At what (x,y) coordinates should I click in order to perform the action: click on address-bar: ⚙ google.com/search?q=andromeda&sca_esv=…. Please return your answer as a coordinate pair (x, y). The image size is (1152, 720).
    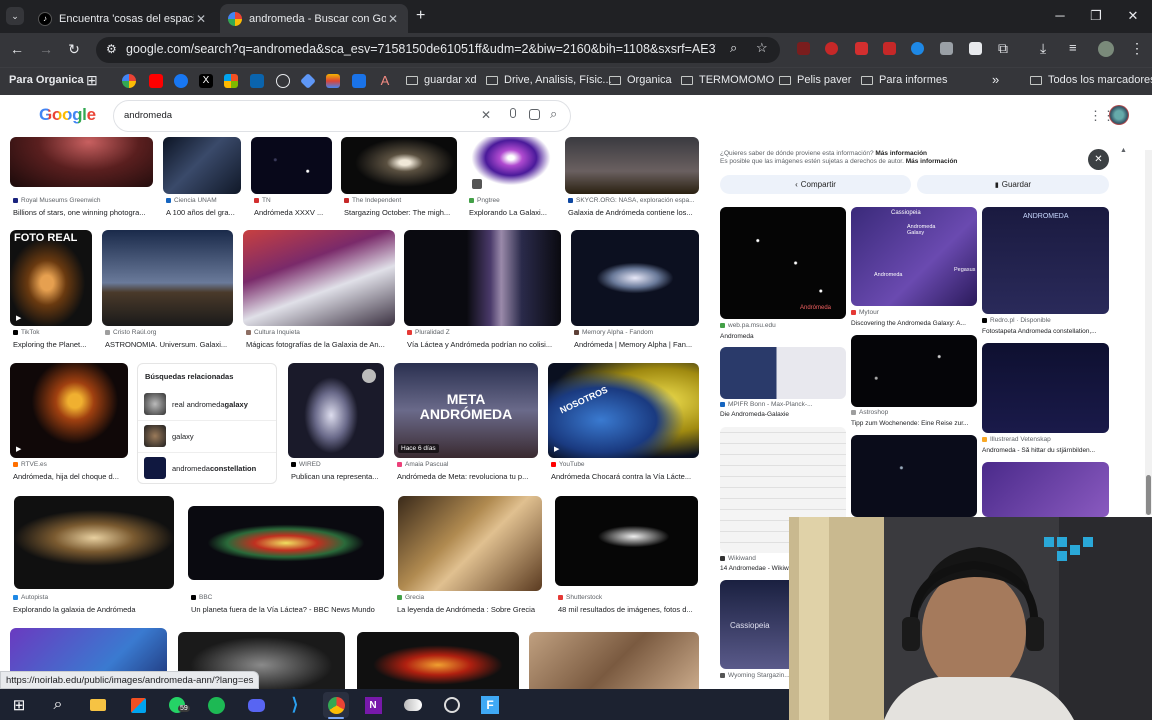
    Looking at the image, I should click on (438, 50).